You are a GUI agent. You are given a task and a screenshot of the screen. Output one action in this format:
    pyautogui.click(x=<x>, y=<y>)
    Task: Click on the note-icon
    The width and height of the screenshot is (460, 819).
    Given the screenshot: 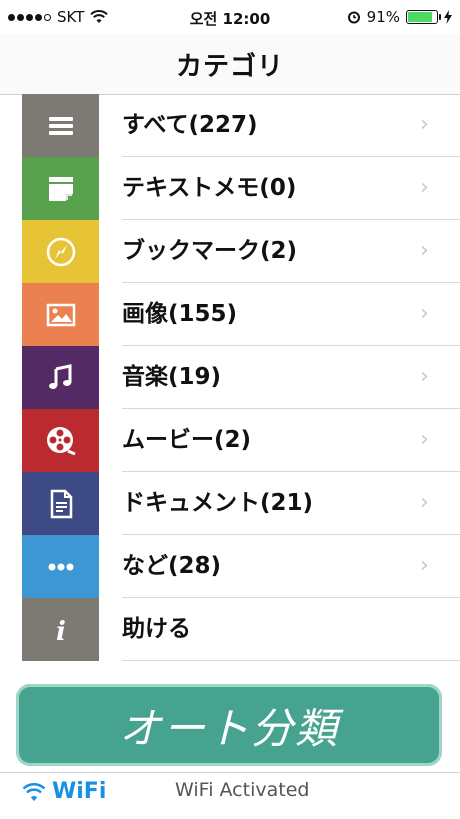 What is the action you would take?
    pyautogui.click(x=60, y=188)
    